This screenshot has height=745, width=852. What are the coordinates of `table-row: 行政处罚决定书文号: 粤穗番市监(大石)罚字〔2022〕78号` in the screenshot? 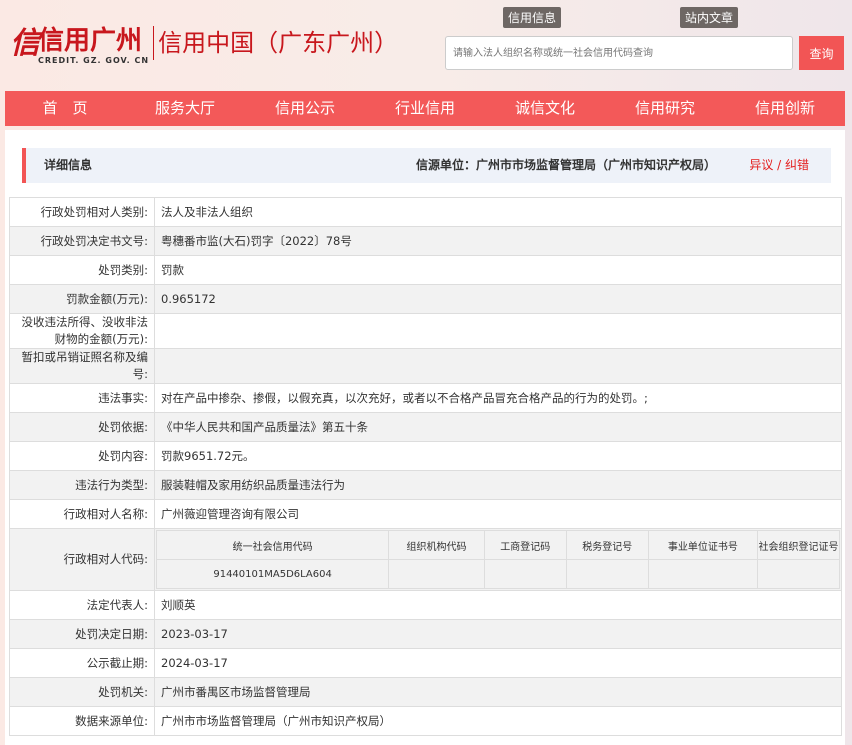 It's located at (425, 241).